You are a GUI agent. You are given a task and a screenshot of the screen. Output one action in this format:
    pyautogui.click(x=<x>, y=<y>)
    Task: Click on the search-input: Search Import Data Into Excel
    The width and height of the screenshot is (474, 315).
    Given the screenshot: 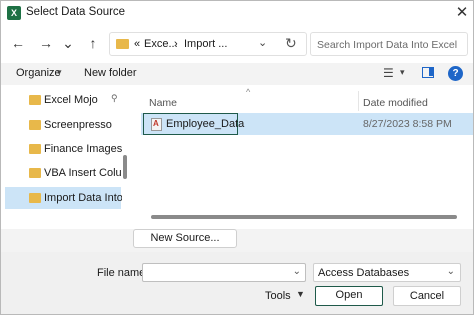 What is the action you would take?
    pyautogui.click(x=389, y=44)
    